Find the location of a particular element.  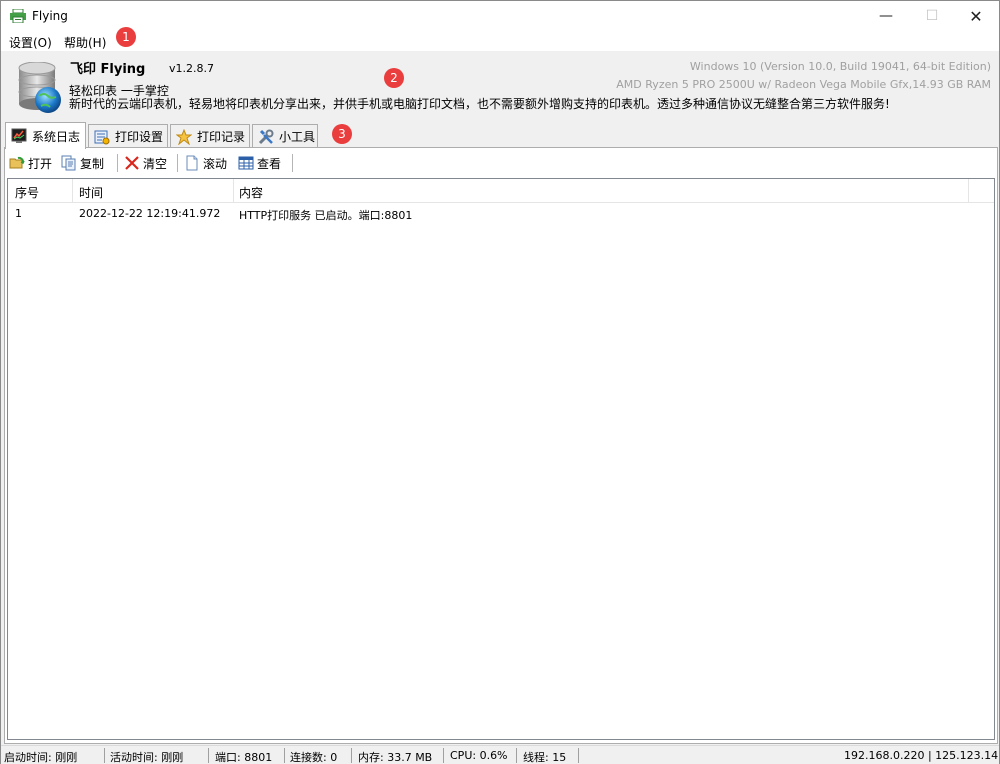

clear-label: 清空 is located at coordinates (155, 163).